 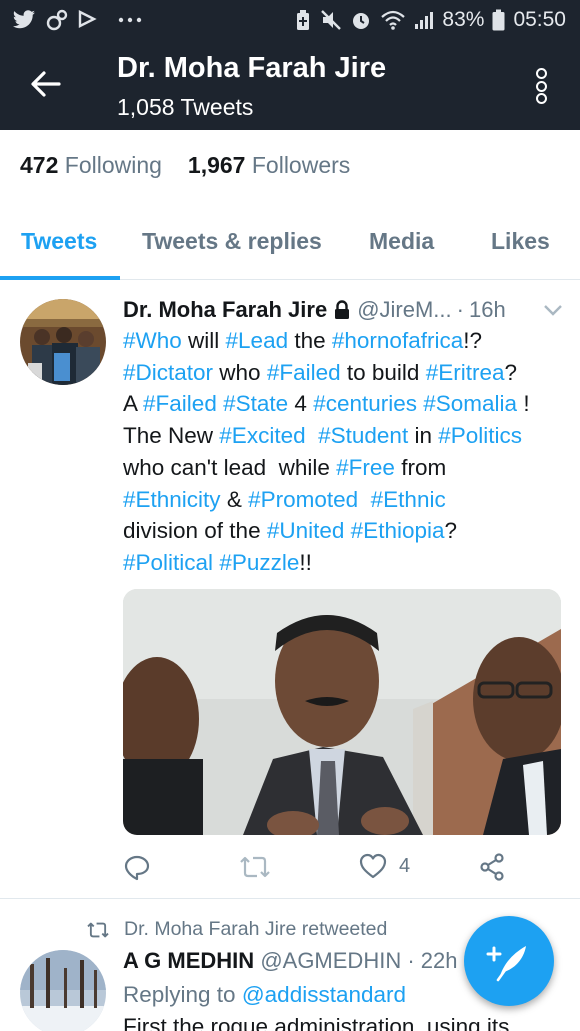 I want to click on arrow-left-icon, so click(x=46, y=84).